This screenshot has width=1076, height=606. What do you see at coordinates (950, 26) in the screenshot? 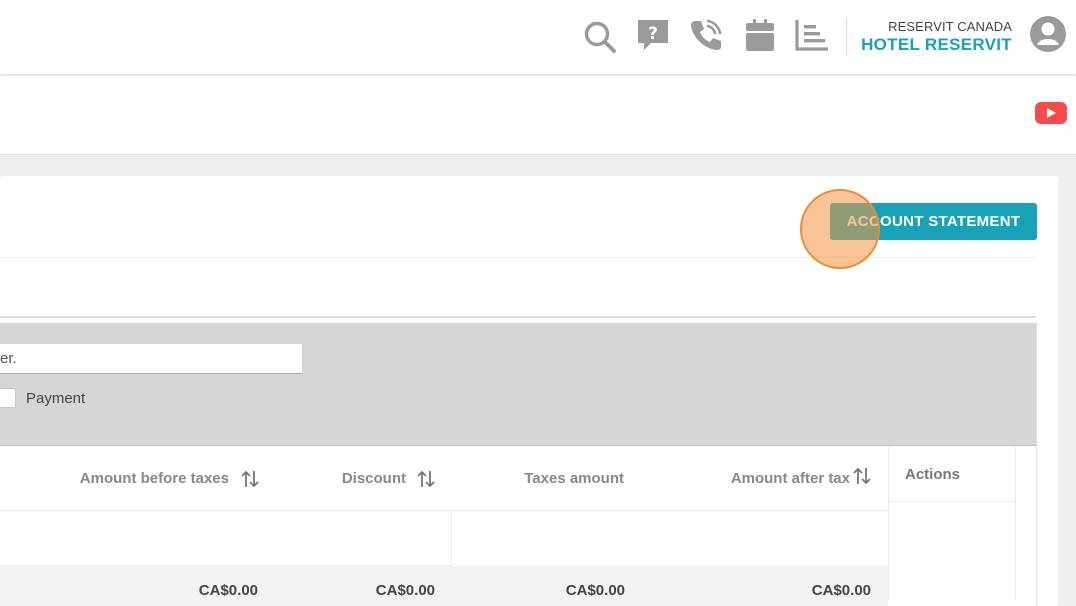
I see `company-name: RESERVIT CANADA` at bounding box center [950, 26].